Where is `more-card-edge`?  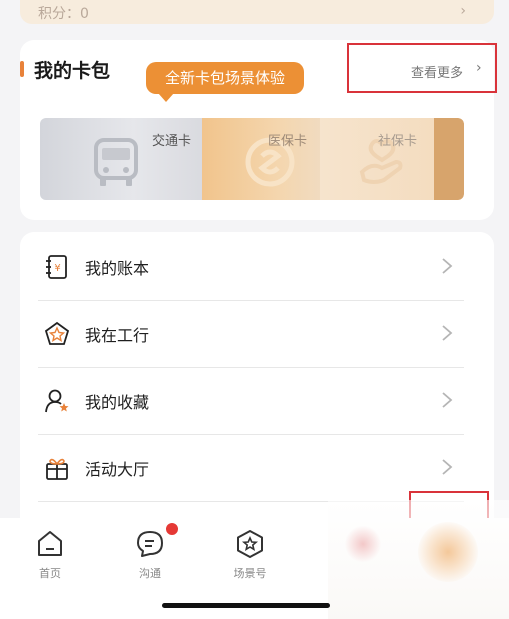
more-card-edge is located at coordinates (449, 159).